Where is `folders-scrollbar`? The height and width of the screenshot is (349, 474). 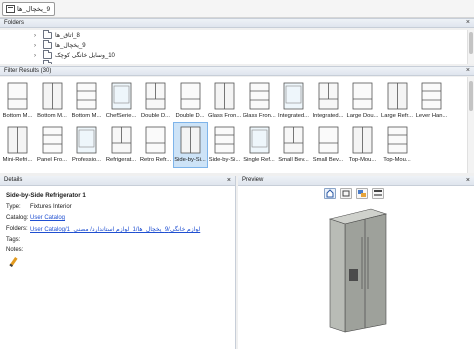
folders-scrollbar is located at coordinates (470, 47).